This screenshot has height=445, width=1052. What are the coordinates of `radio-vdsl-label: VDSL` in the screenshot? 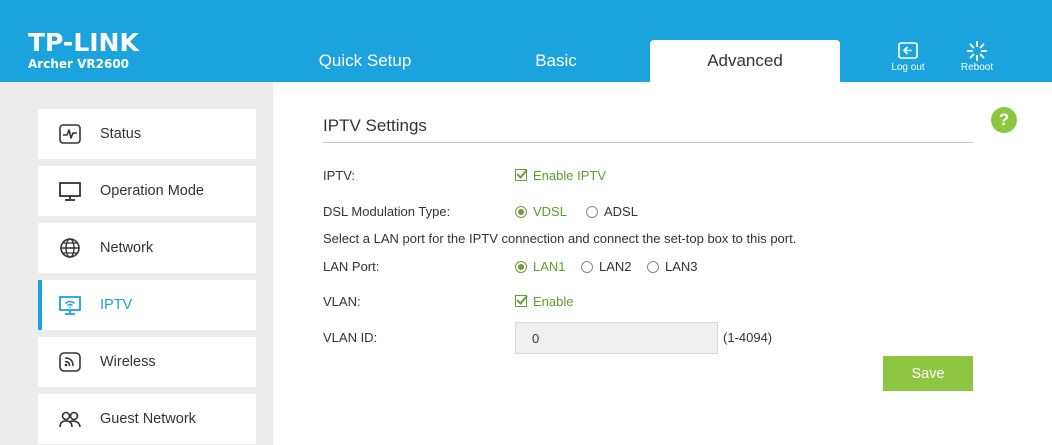 It's located at (550, 211).